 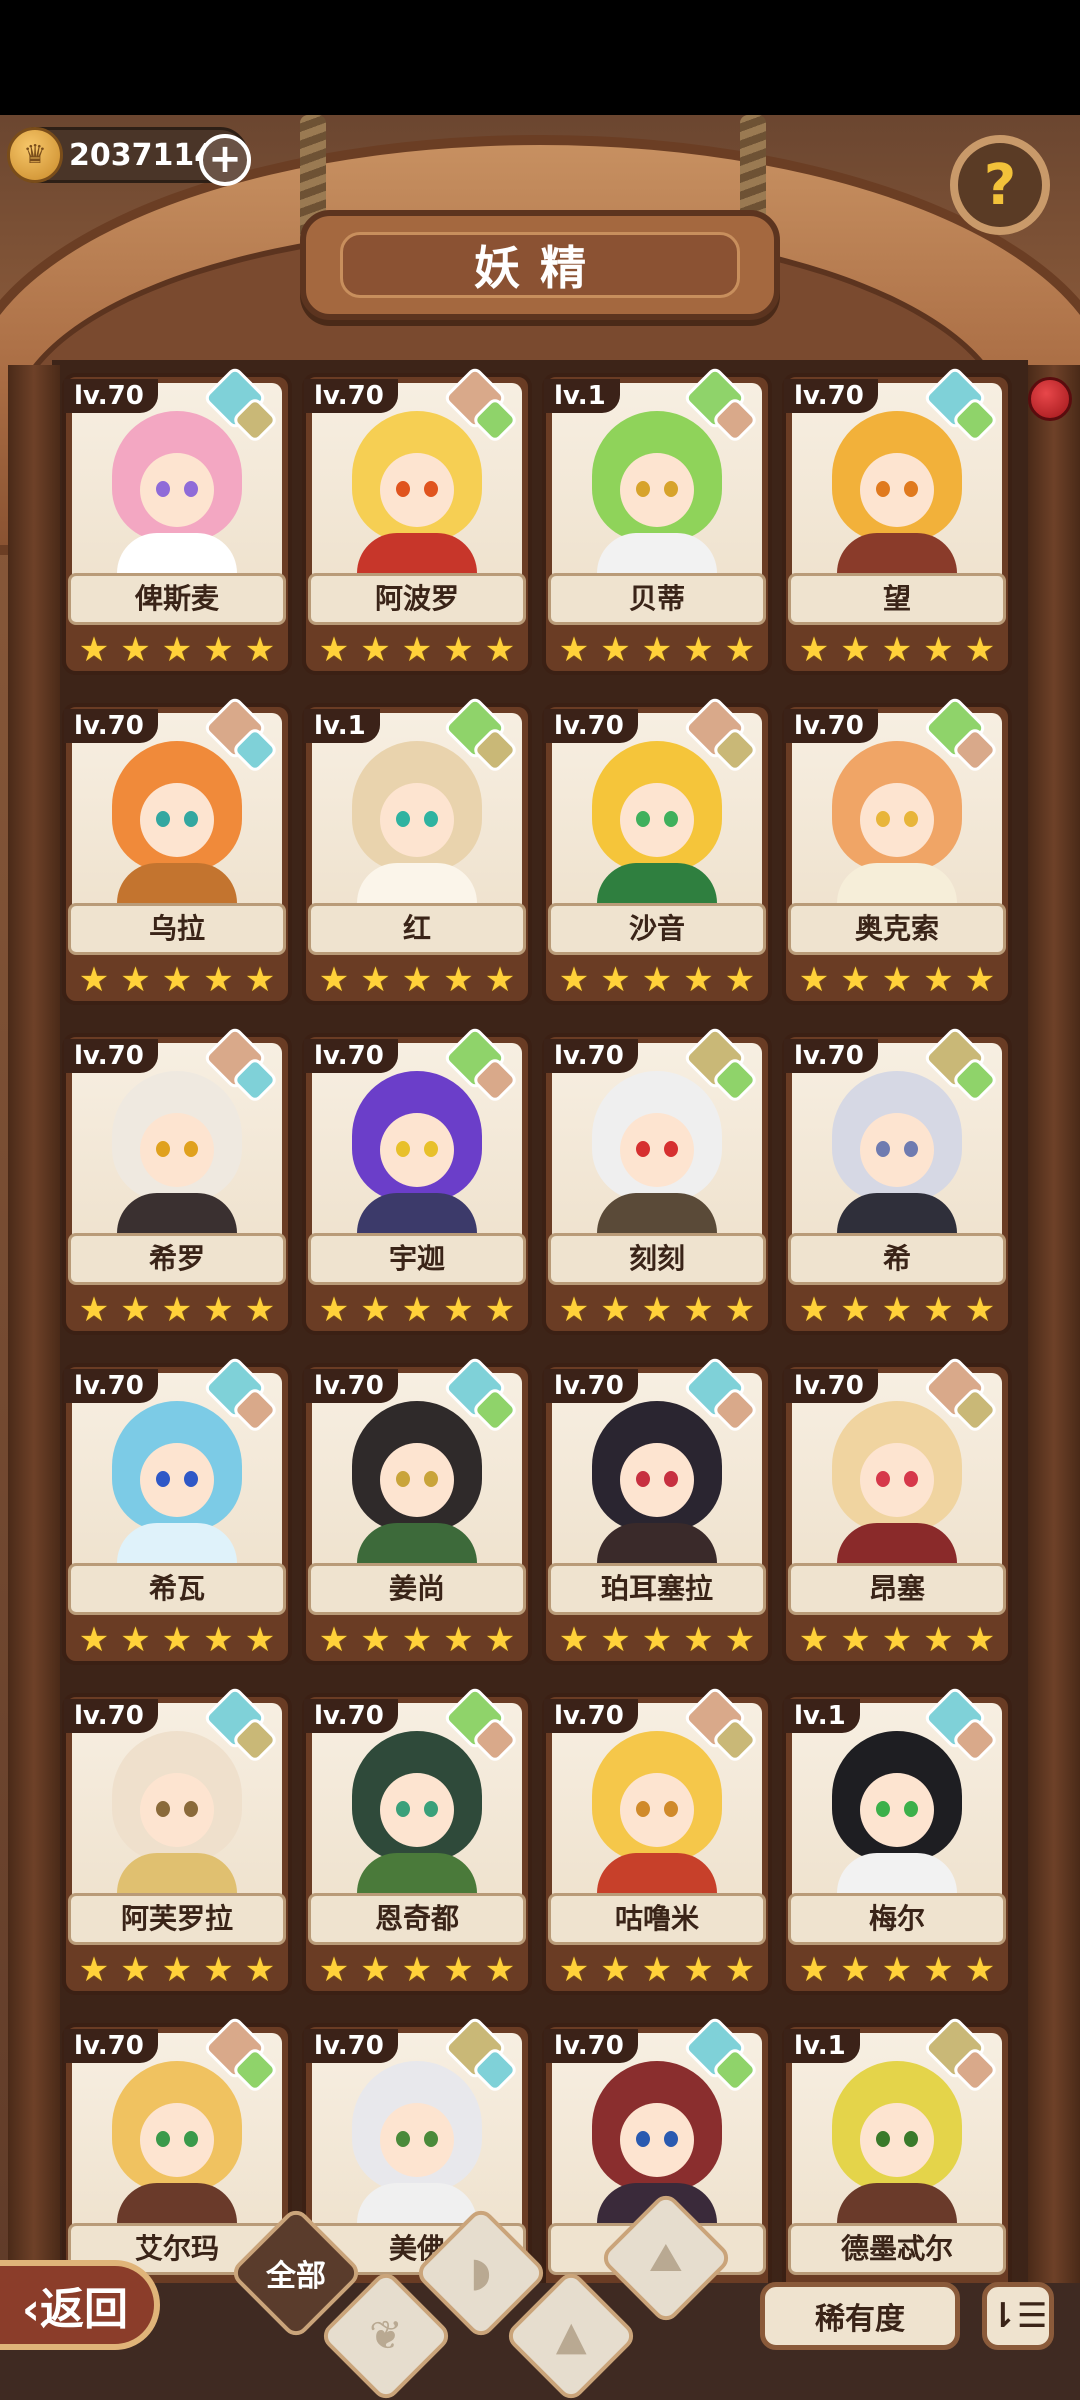 What do you see at coordinates (897, 1510) in the screenshot?
I see `fairy-card: lv.70 昂塞 ★ ★ ★ ★ ★` at bounding box center [897, 1510].